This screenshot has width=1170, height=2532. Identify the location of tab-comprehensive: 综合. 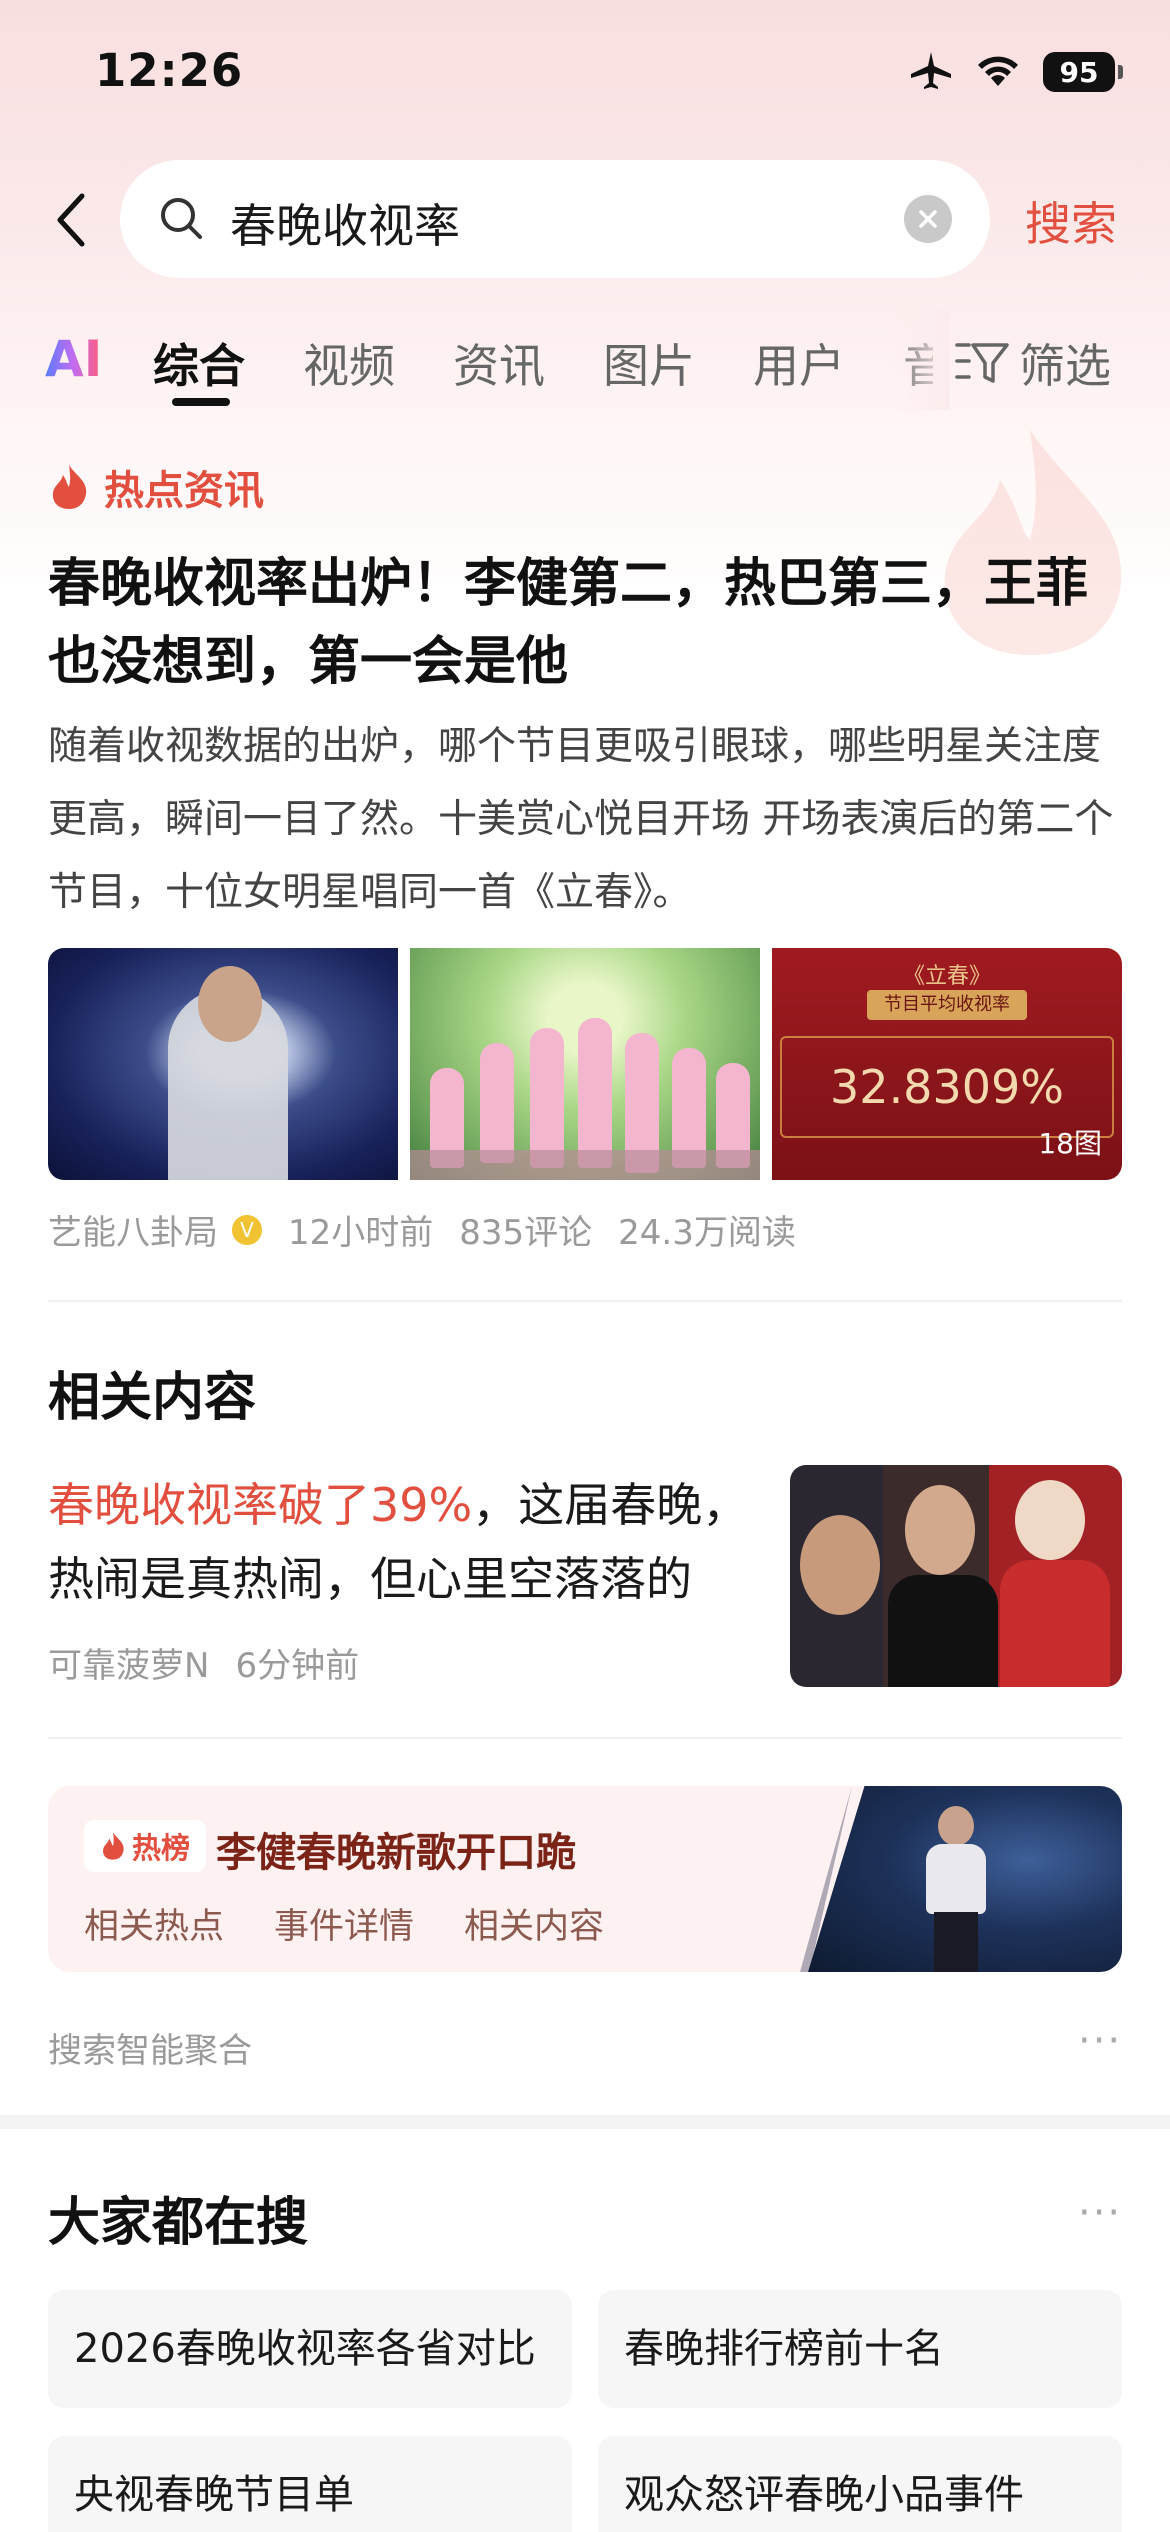
(199, 363).